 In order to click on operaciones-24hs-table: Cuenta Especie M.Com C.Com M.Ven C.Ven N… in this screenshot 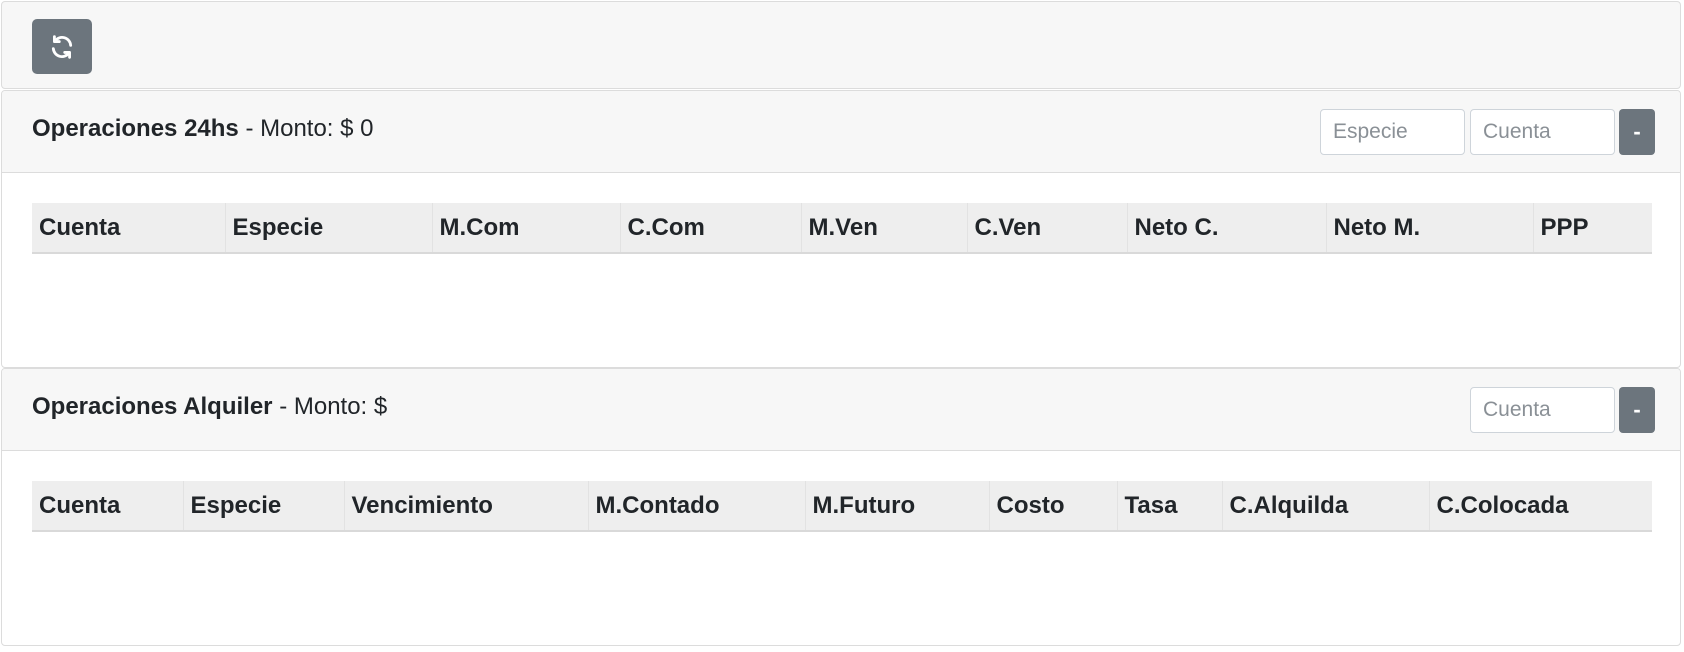, I will do `click(842, 228)`.